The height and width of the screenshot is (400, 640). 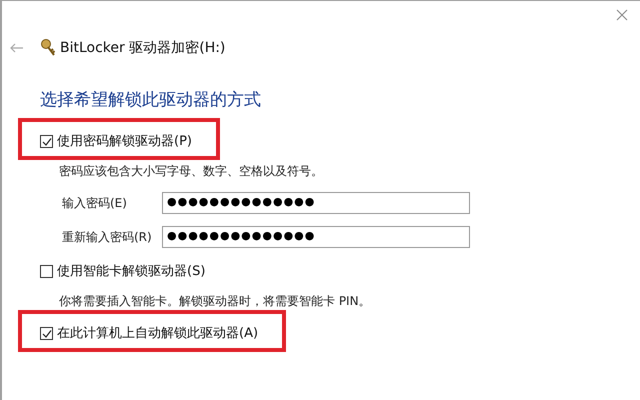 I want to click on description-text: 密码应该包含大小写字母、数字、空格以及符号。, so click(x=191, y=171).